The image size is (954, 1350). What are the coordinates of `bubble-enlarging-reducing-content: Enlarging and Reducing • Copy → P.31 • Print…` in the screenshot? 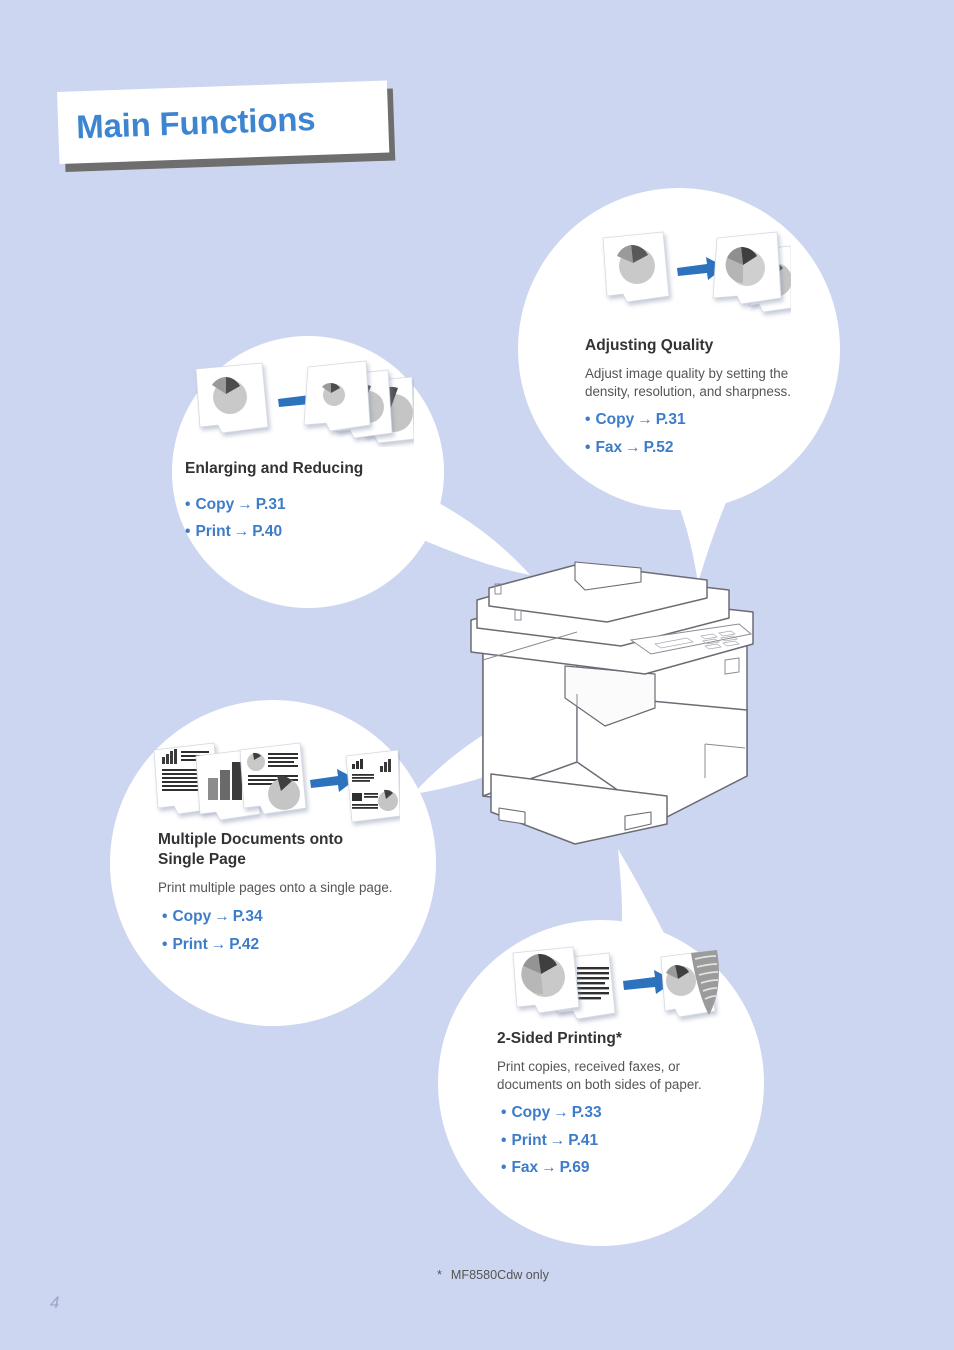 It's located at (307, 472).